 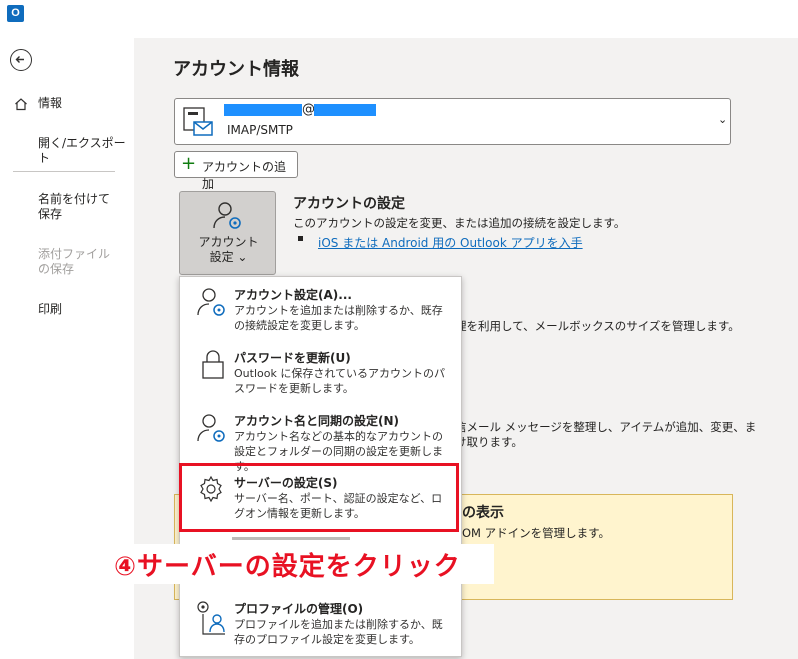 I want to click on menu-item-title: パスワードを更新(U), so click(x=292, y=358).